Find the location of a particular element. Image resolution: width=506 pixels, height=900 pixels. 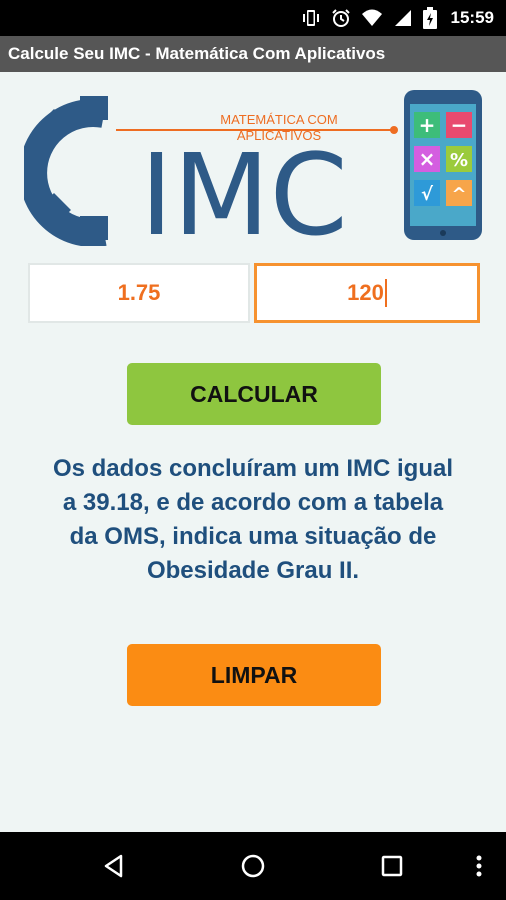

overflow-menu-button is located at coordinates (479, 866).